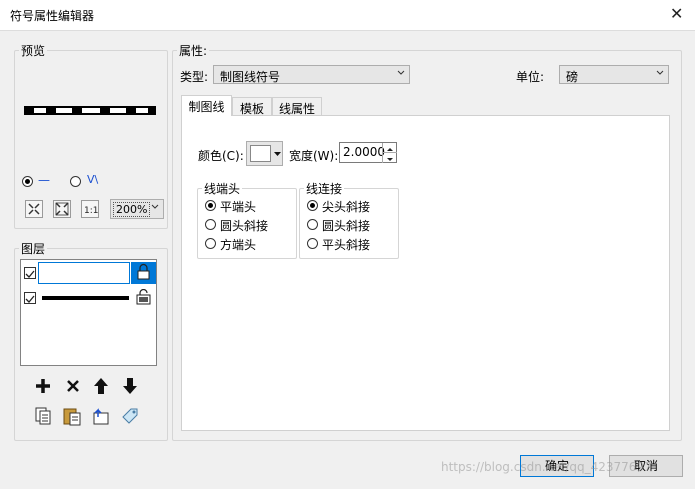  What do you see at coordinates (324, 189) in the screenshot?
I see `line-join-legend: 线连接` at bounding box center [324, 189].